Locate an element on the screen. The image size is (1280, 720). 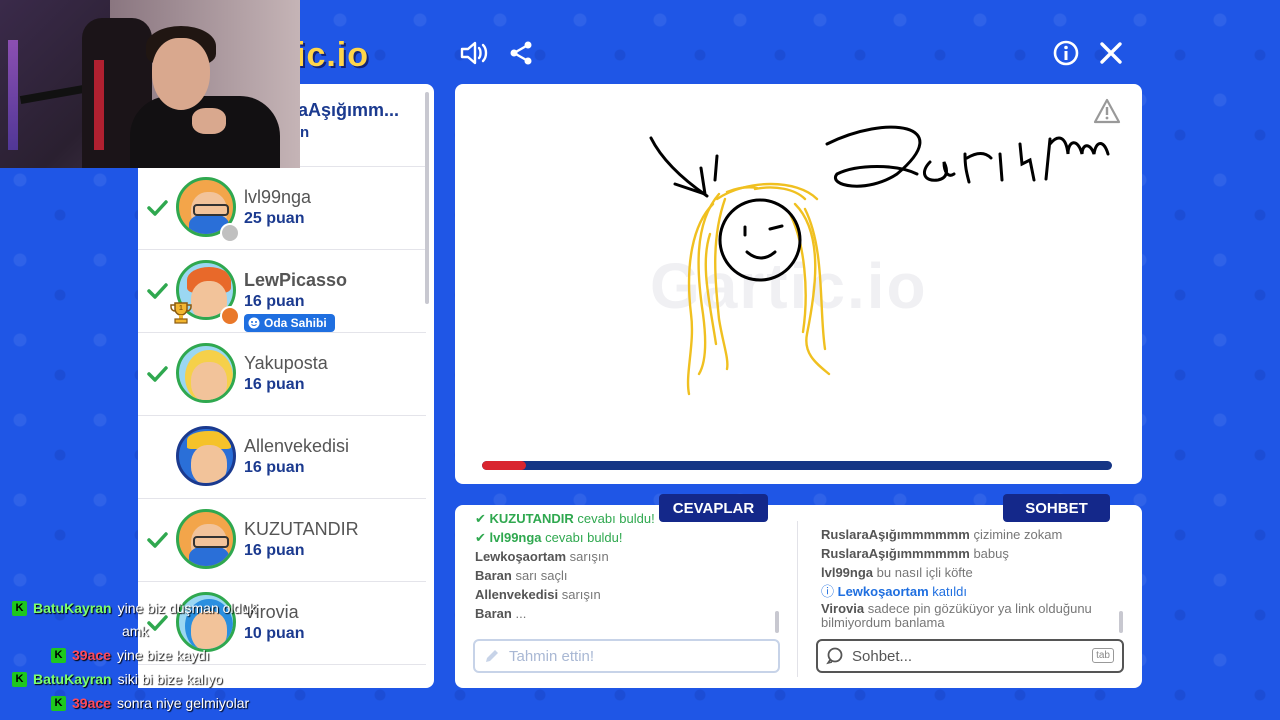
chat-message: bilmiyordum banlama is located at coordinates (883, 622).